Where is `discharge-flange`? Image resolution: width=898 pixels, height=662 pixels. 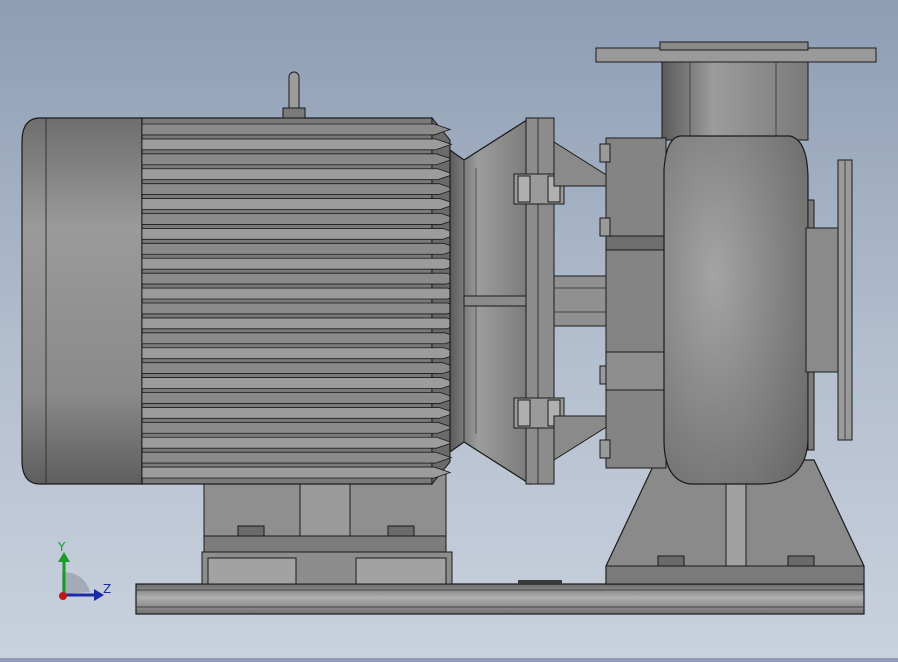 discharge-flange is located at coordinates (736, 91).